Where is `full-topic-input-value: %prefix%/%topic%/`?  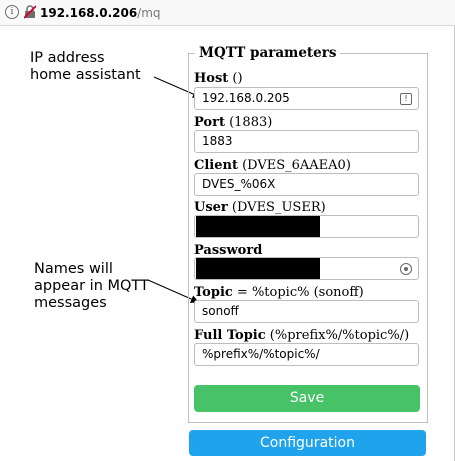
full-topic-input-value: %prefix%/%topic%/ is located at coordinates (261, 354).